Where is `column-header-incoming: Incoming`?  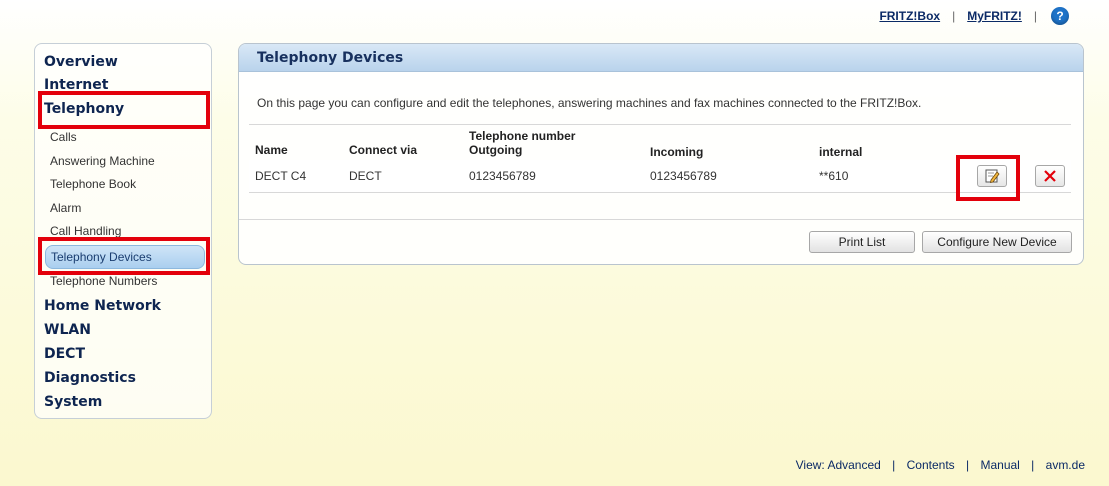
column-header-incoming: Incoming is located at coordinates (677, 152).